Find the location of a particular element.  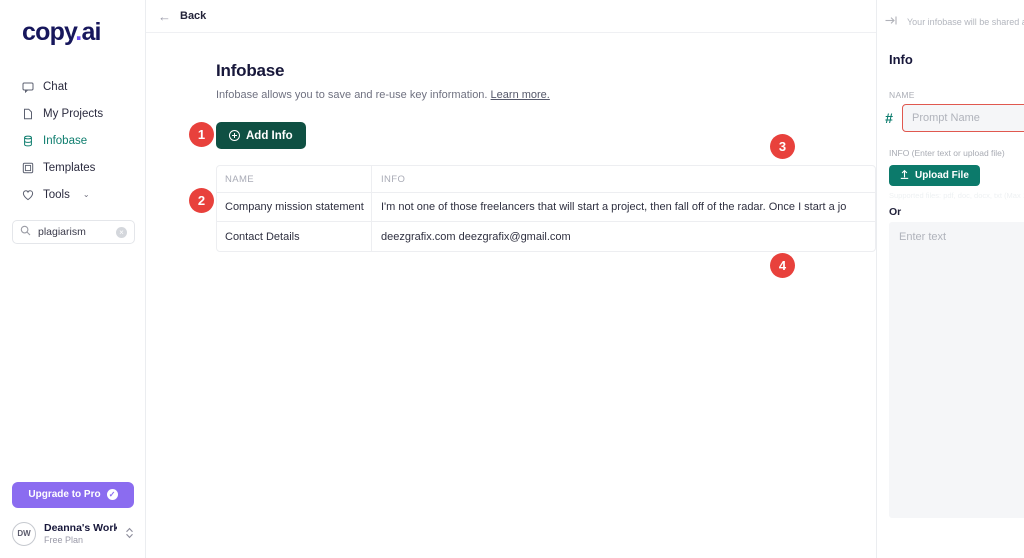

check-badge-icon: ✓ is located at coordinates (112, 495).